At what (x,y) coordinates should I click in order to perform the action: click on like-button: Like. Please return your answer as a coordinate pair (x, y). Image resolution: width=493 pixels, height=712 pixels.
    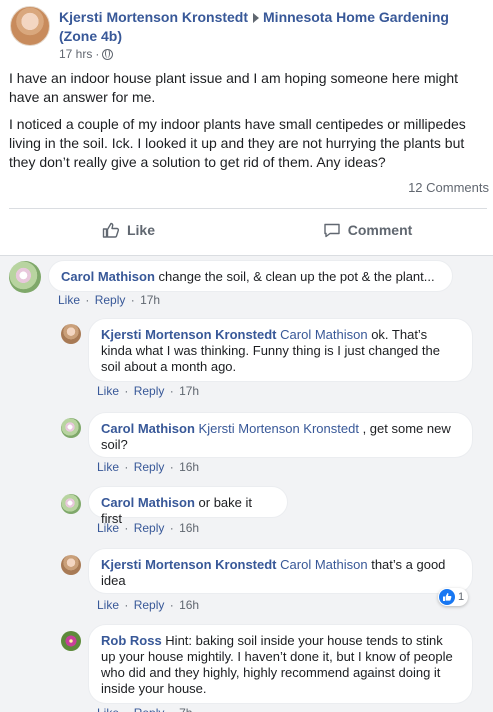
    Looking at the image, I should click on (128, 230).